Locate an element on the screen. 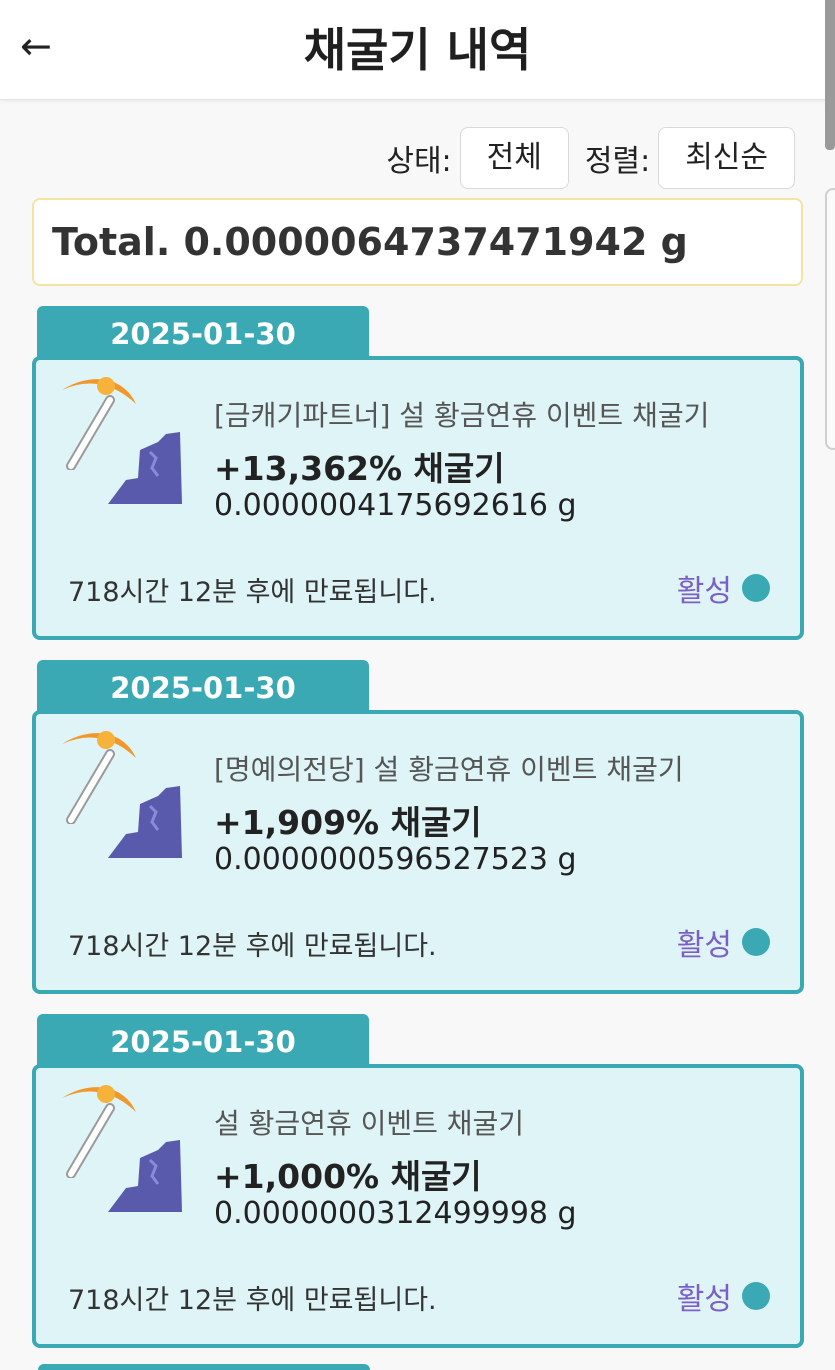  sort-filter-button: 최신순 is located at coordinates (726, 158).